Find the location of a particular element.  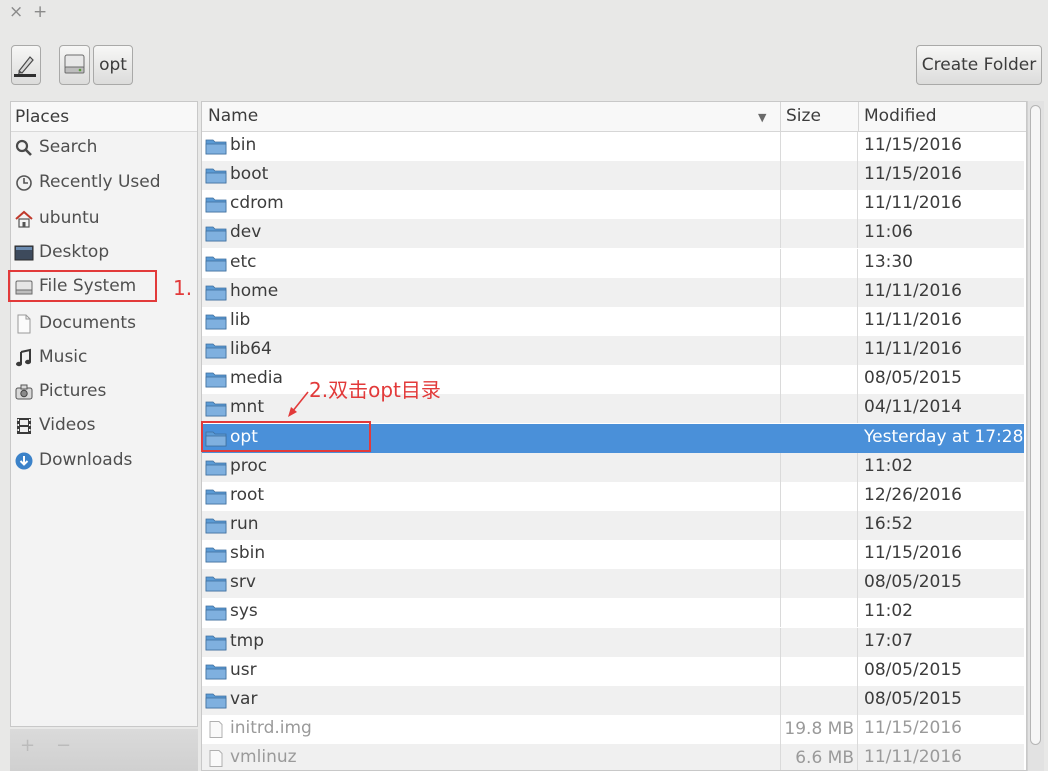

drive-icon is located at coordinates (74, 64).